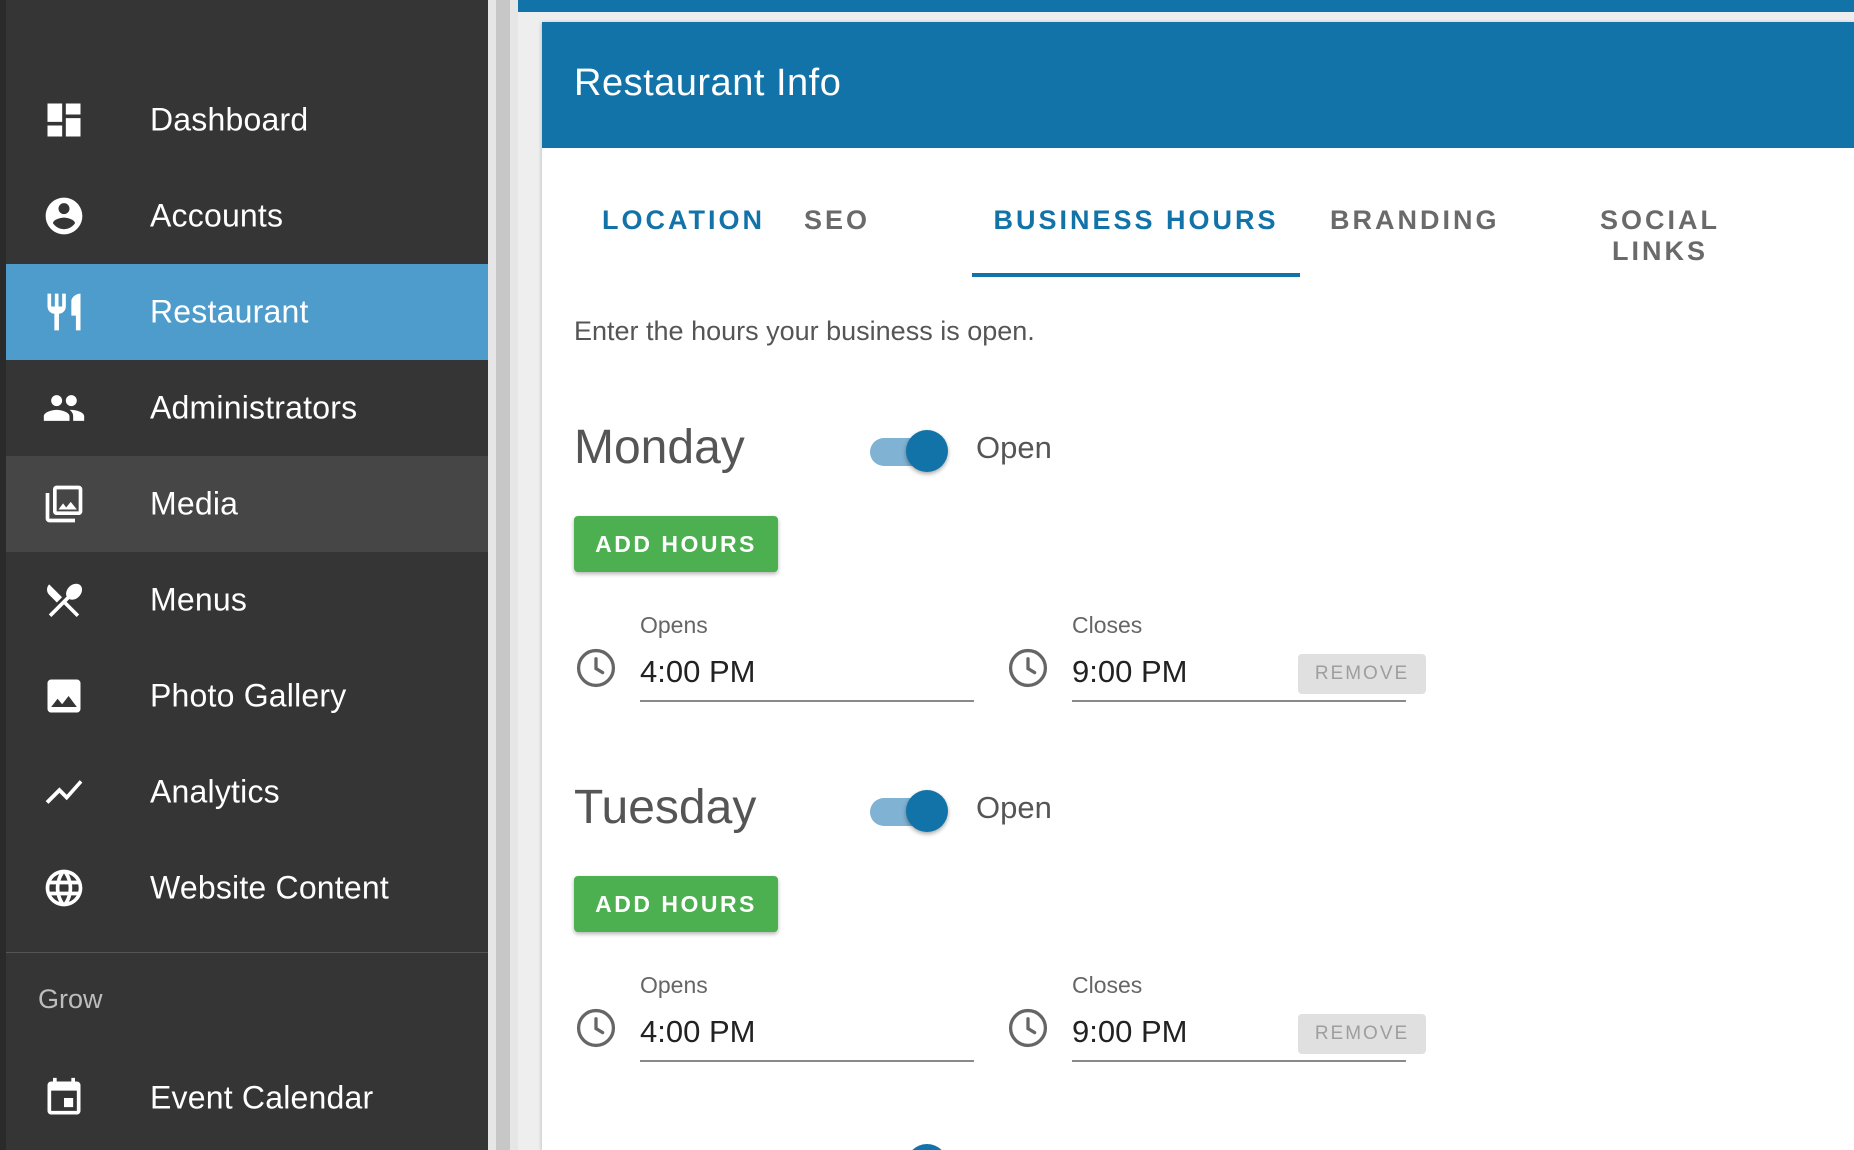  Describe the element at coordinates (503, 575) in the screenshot. I see `scrollbar` at that location.